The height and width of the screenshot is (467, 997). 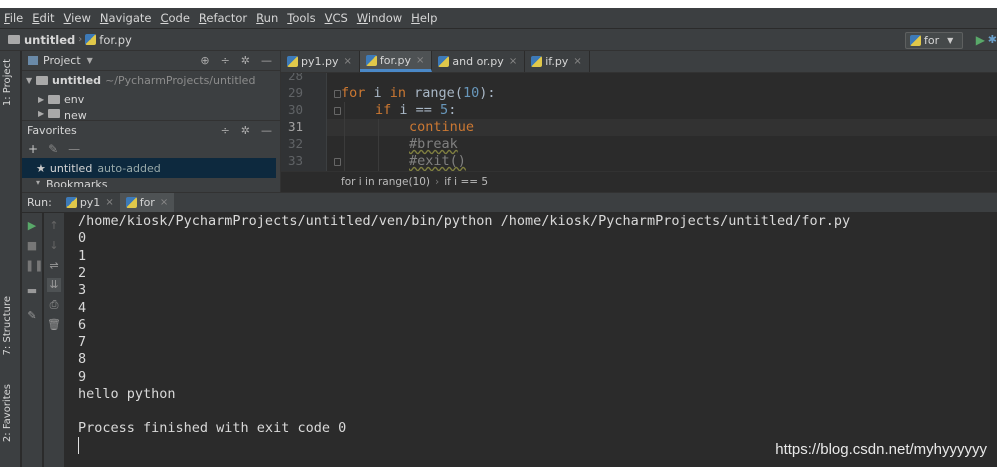 What do you see at coordinates (509, 202) in the screenshot?
I see `run-header: Run: py1 × for ×` at bounding box center [509, 202].